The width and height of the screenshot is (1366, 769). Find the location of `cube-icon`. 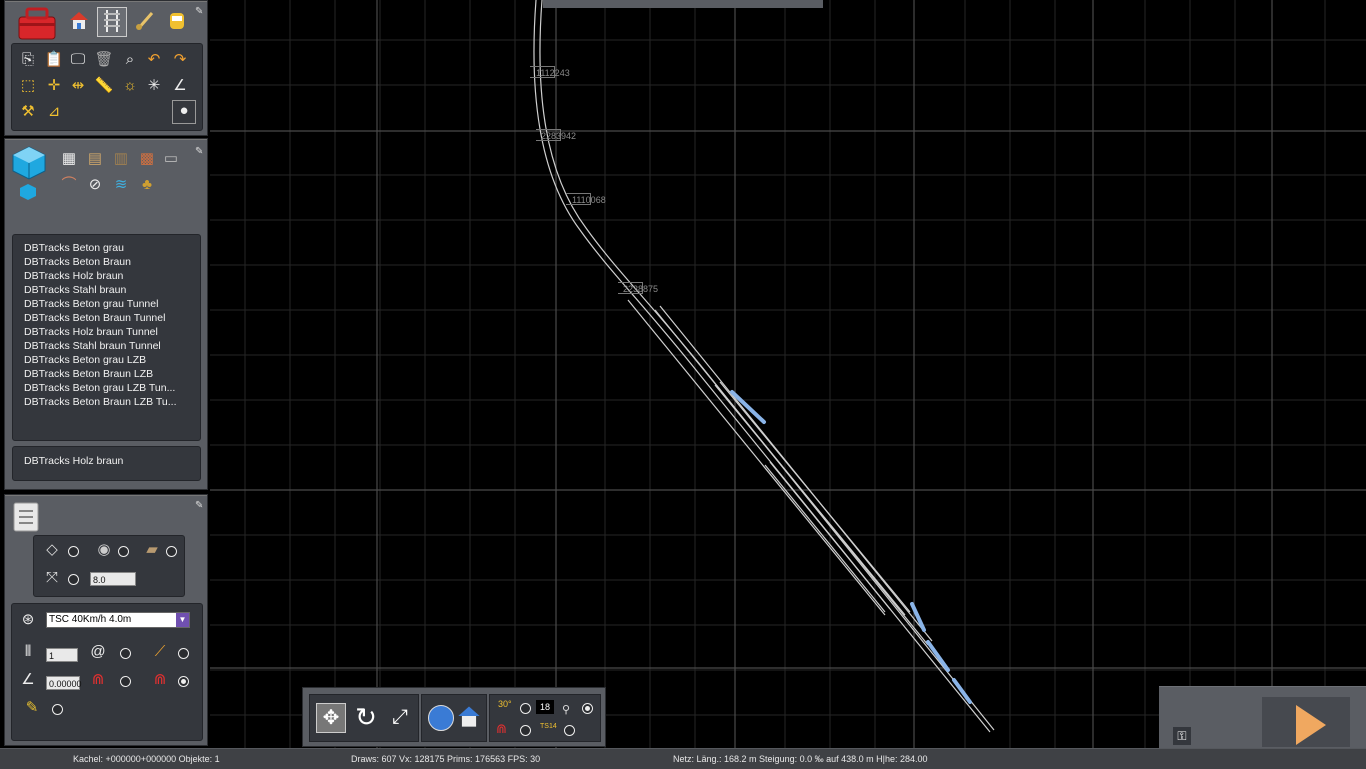

cube-icon is located at coordinates (29, 163).